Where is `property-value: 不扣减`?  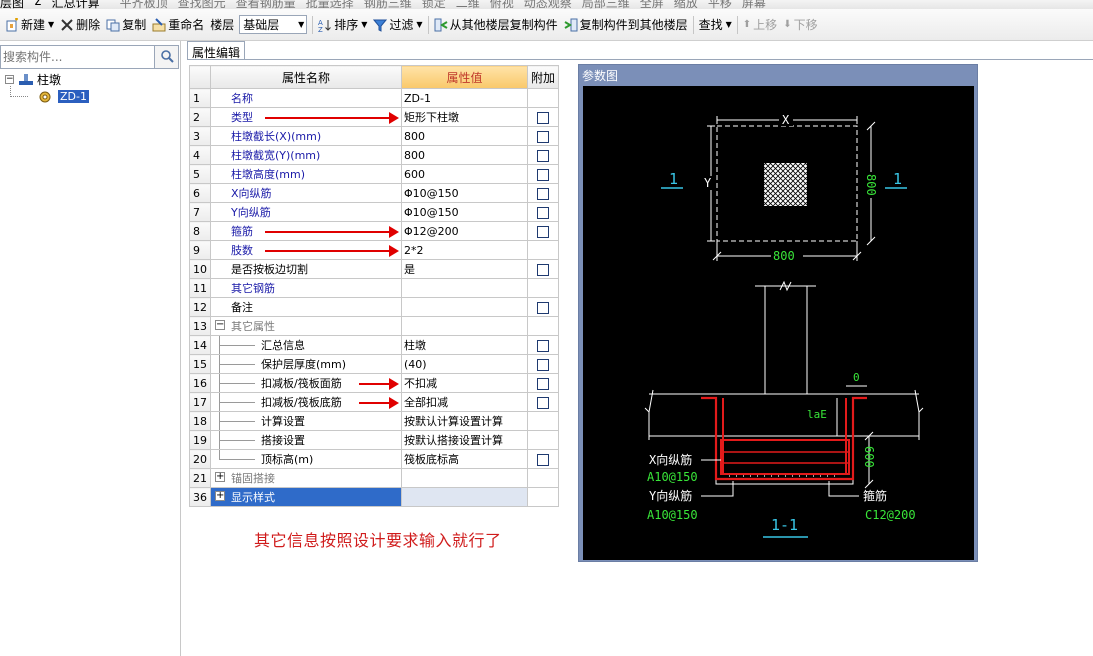
property-value: 不扣减 is located at coordinates (464, 383).